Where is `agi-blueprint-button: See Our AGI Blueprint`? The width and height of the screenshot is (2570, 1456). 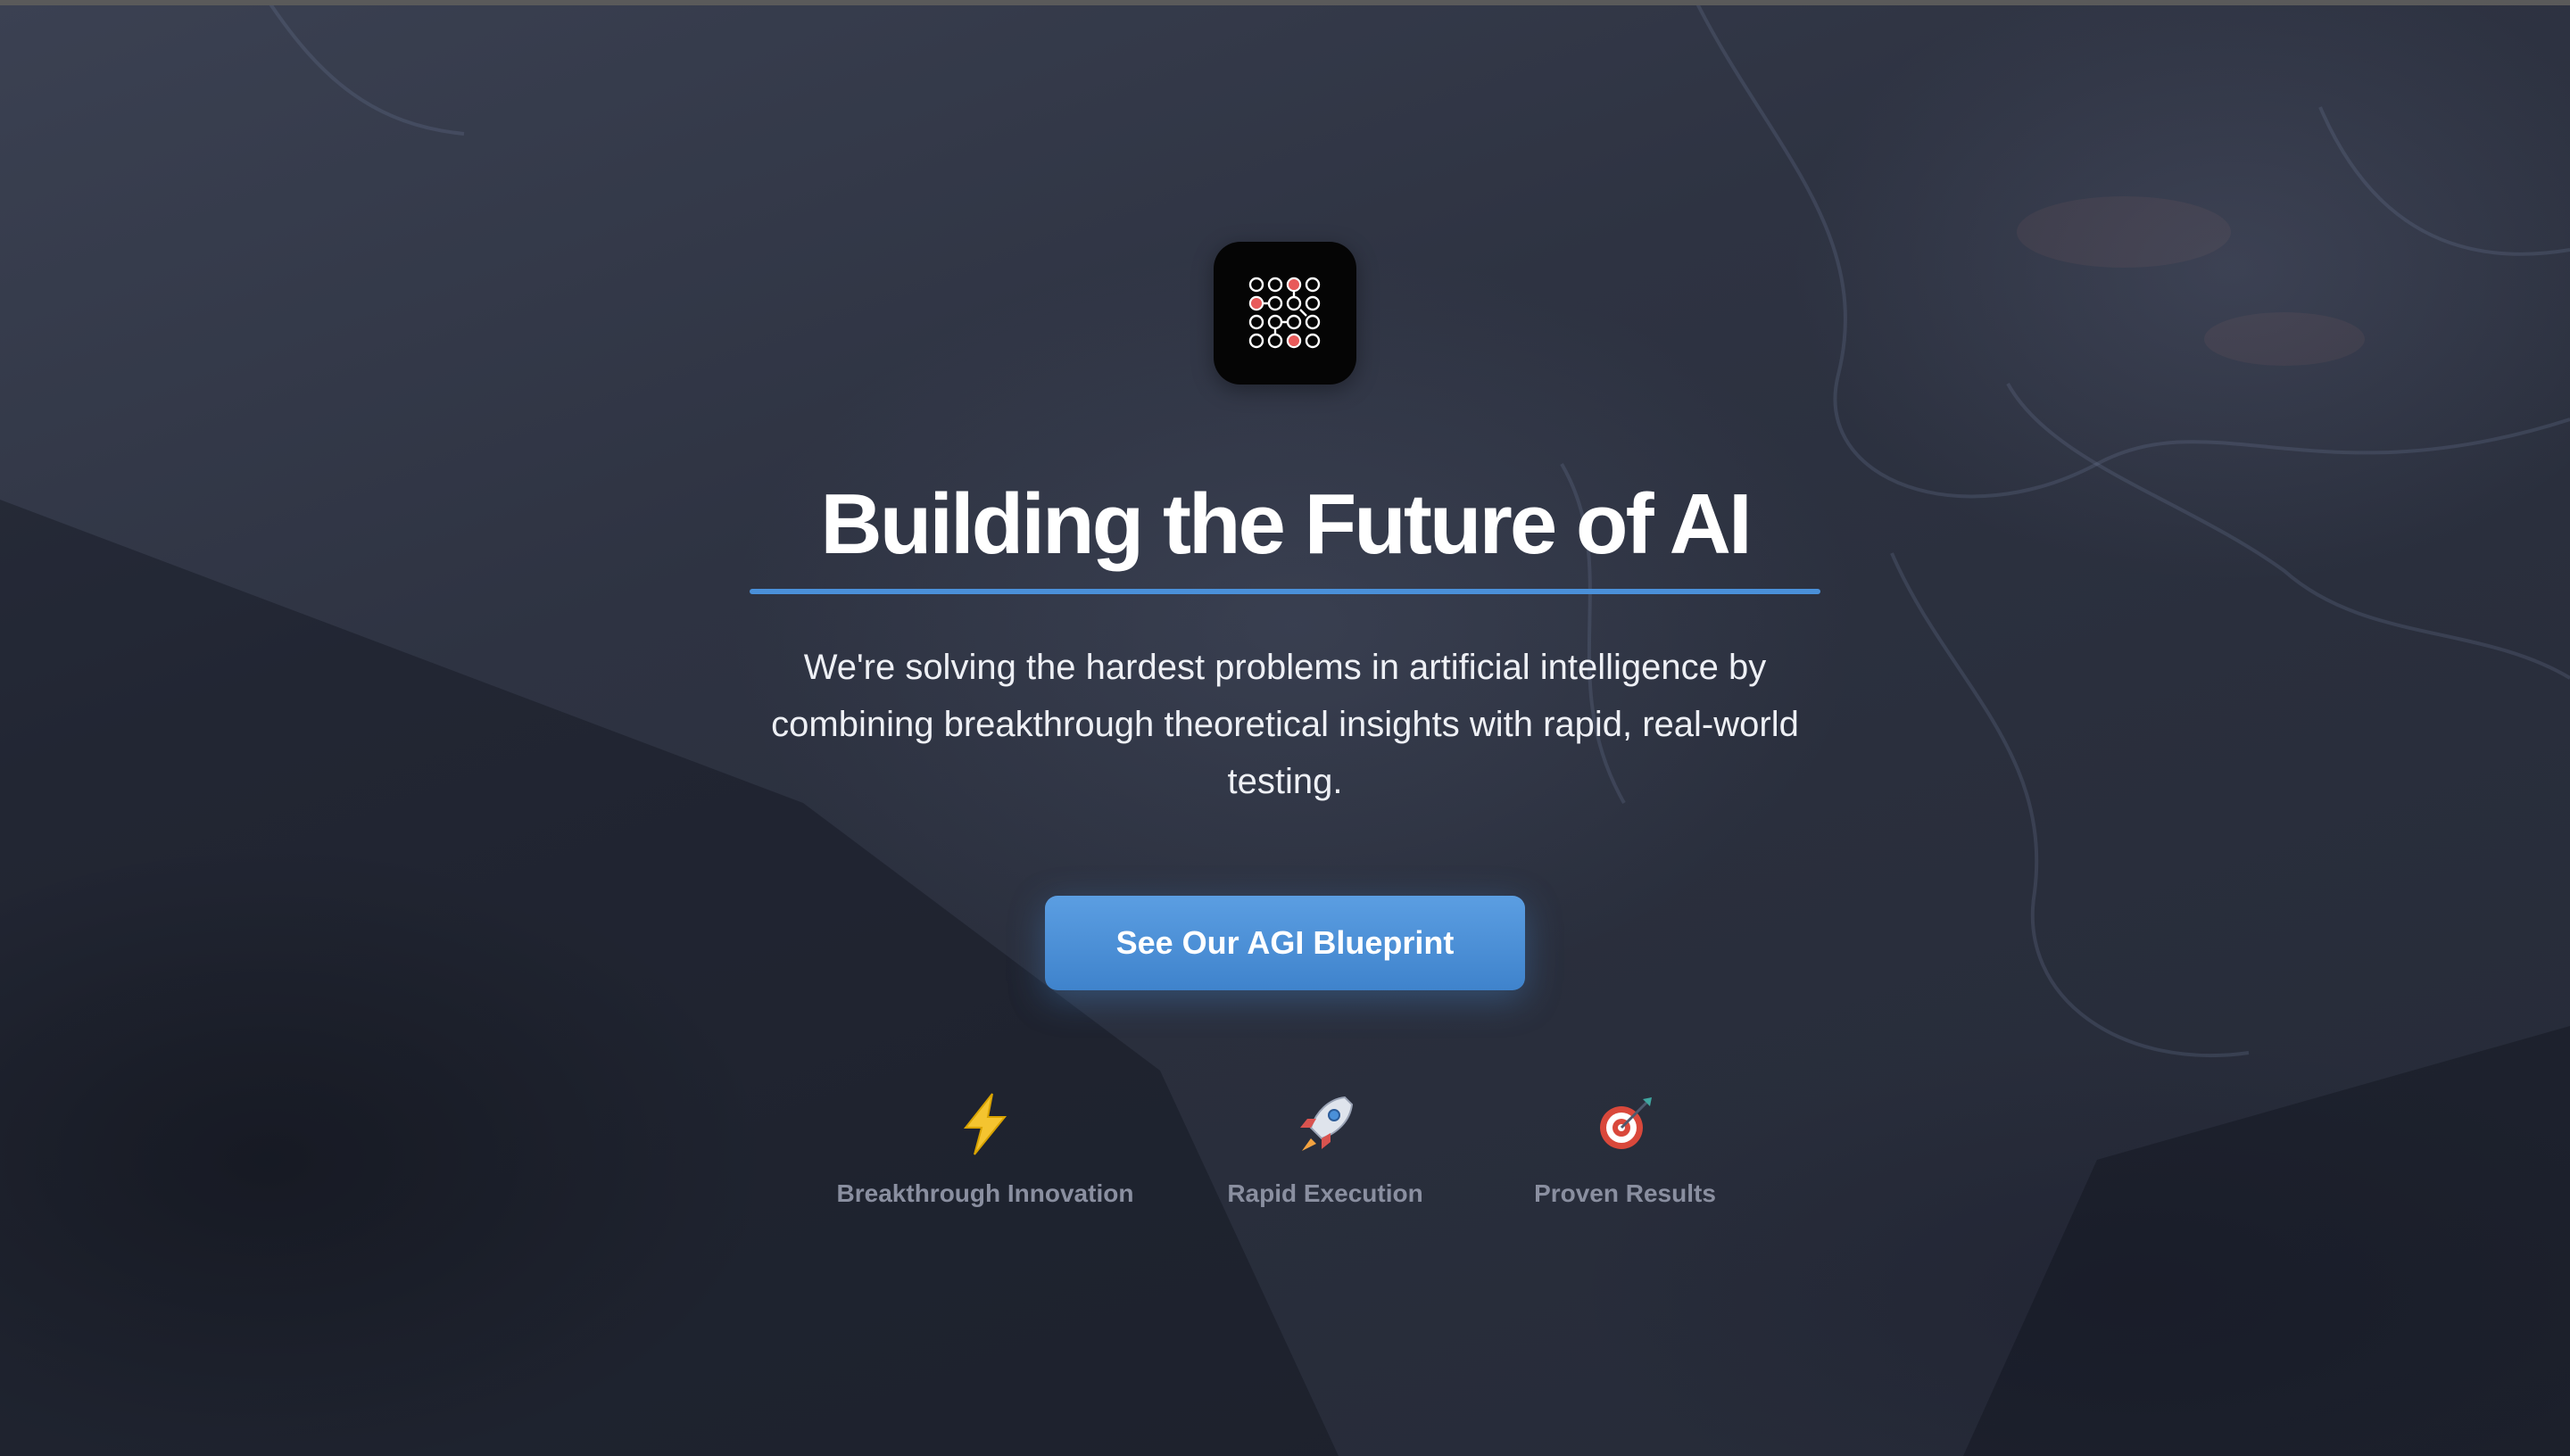 agi-blueprint-button: See Our AGI Blueprint is located at coordinates (1285, 943).